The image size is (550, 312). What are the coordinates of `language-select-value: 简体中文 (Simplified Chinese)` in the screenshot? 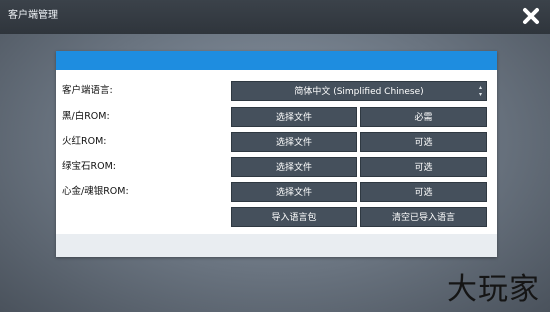 It's located at (359, 92).